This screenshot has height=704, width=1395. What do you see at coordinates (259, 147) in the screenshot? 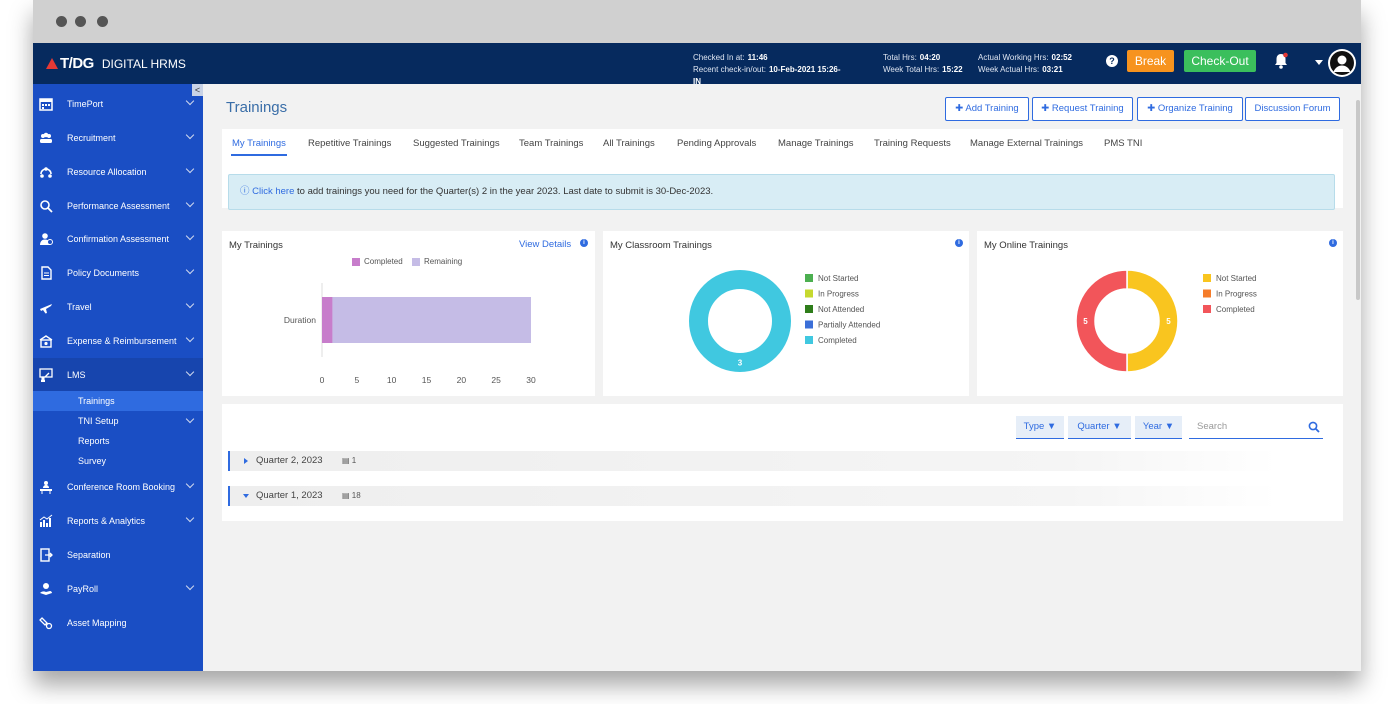
I see `tab-my-trainings: My Trainings` at bounding box center [259, 147].